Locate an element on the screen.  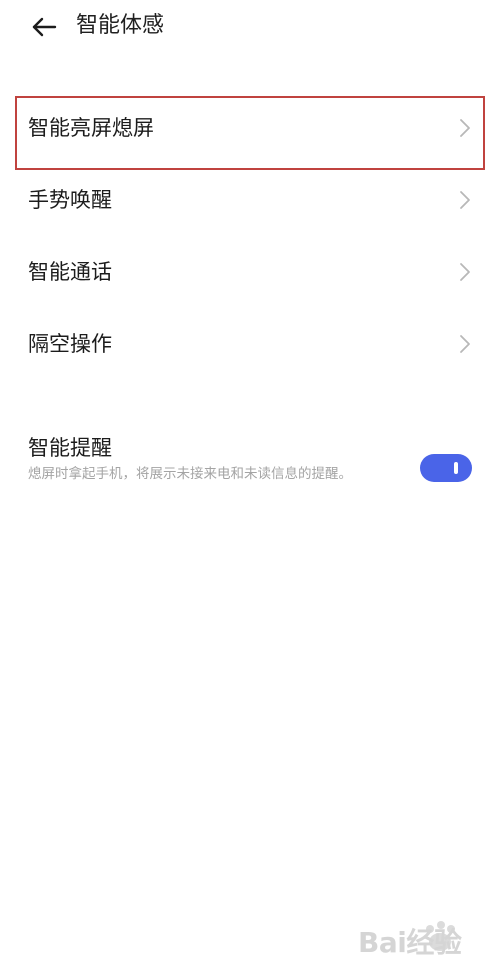
top-bar: 智能体感 is located at coordinates (250, 28).